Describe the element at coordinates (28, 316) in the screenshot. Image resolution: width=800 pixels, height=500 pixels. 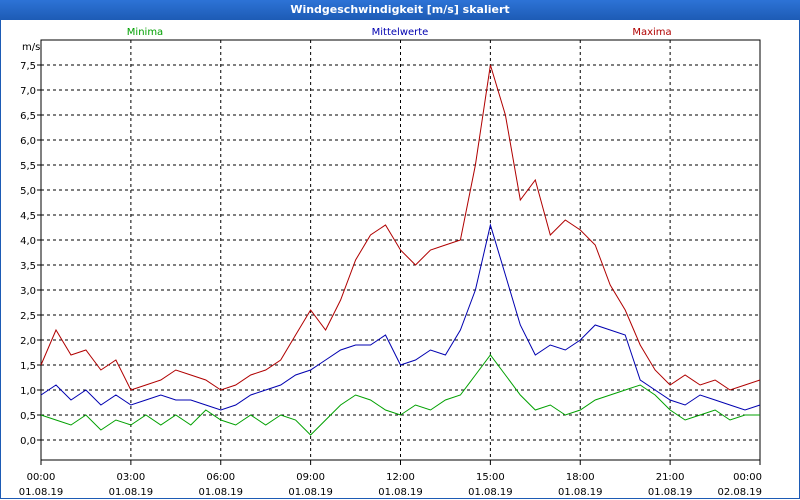
I see `y-tick-label: 2,5` at that location.